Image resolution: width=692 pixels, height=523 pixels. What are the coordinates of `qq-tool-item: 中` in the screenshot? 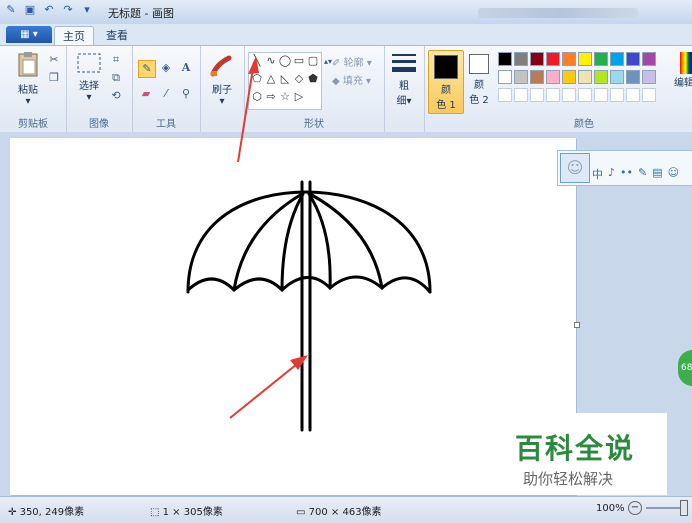 It's located at (597, 174).